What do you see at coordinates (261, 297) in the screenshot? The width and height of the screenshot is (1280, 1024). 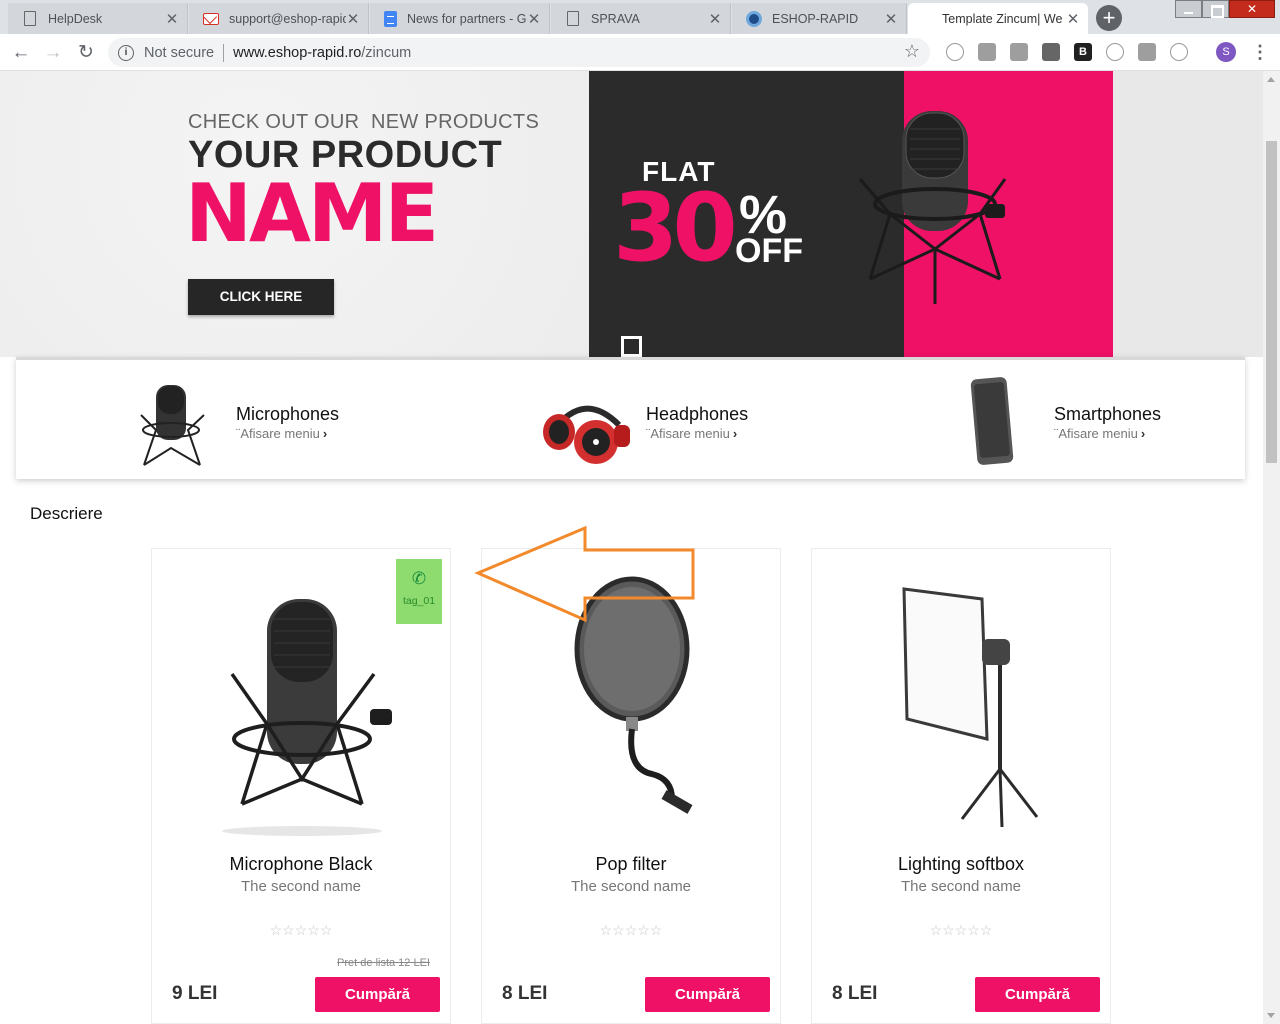 I see `click-here-button: CLICK HERE` at bounding box center [261, 297].